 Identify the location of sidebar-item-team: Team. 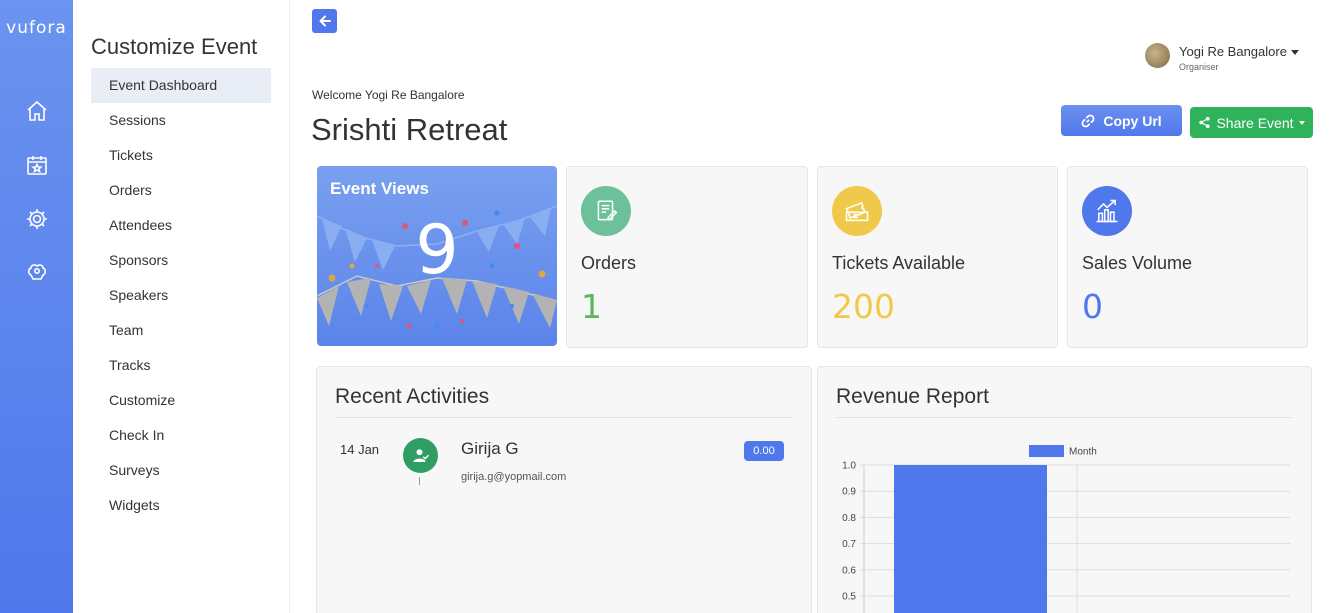
(181, 330).